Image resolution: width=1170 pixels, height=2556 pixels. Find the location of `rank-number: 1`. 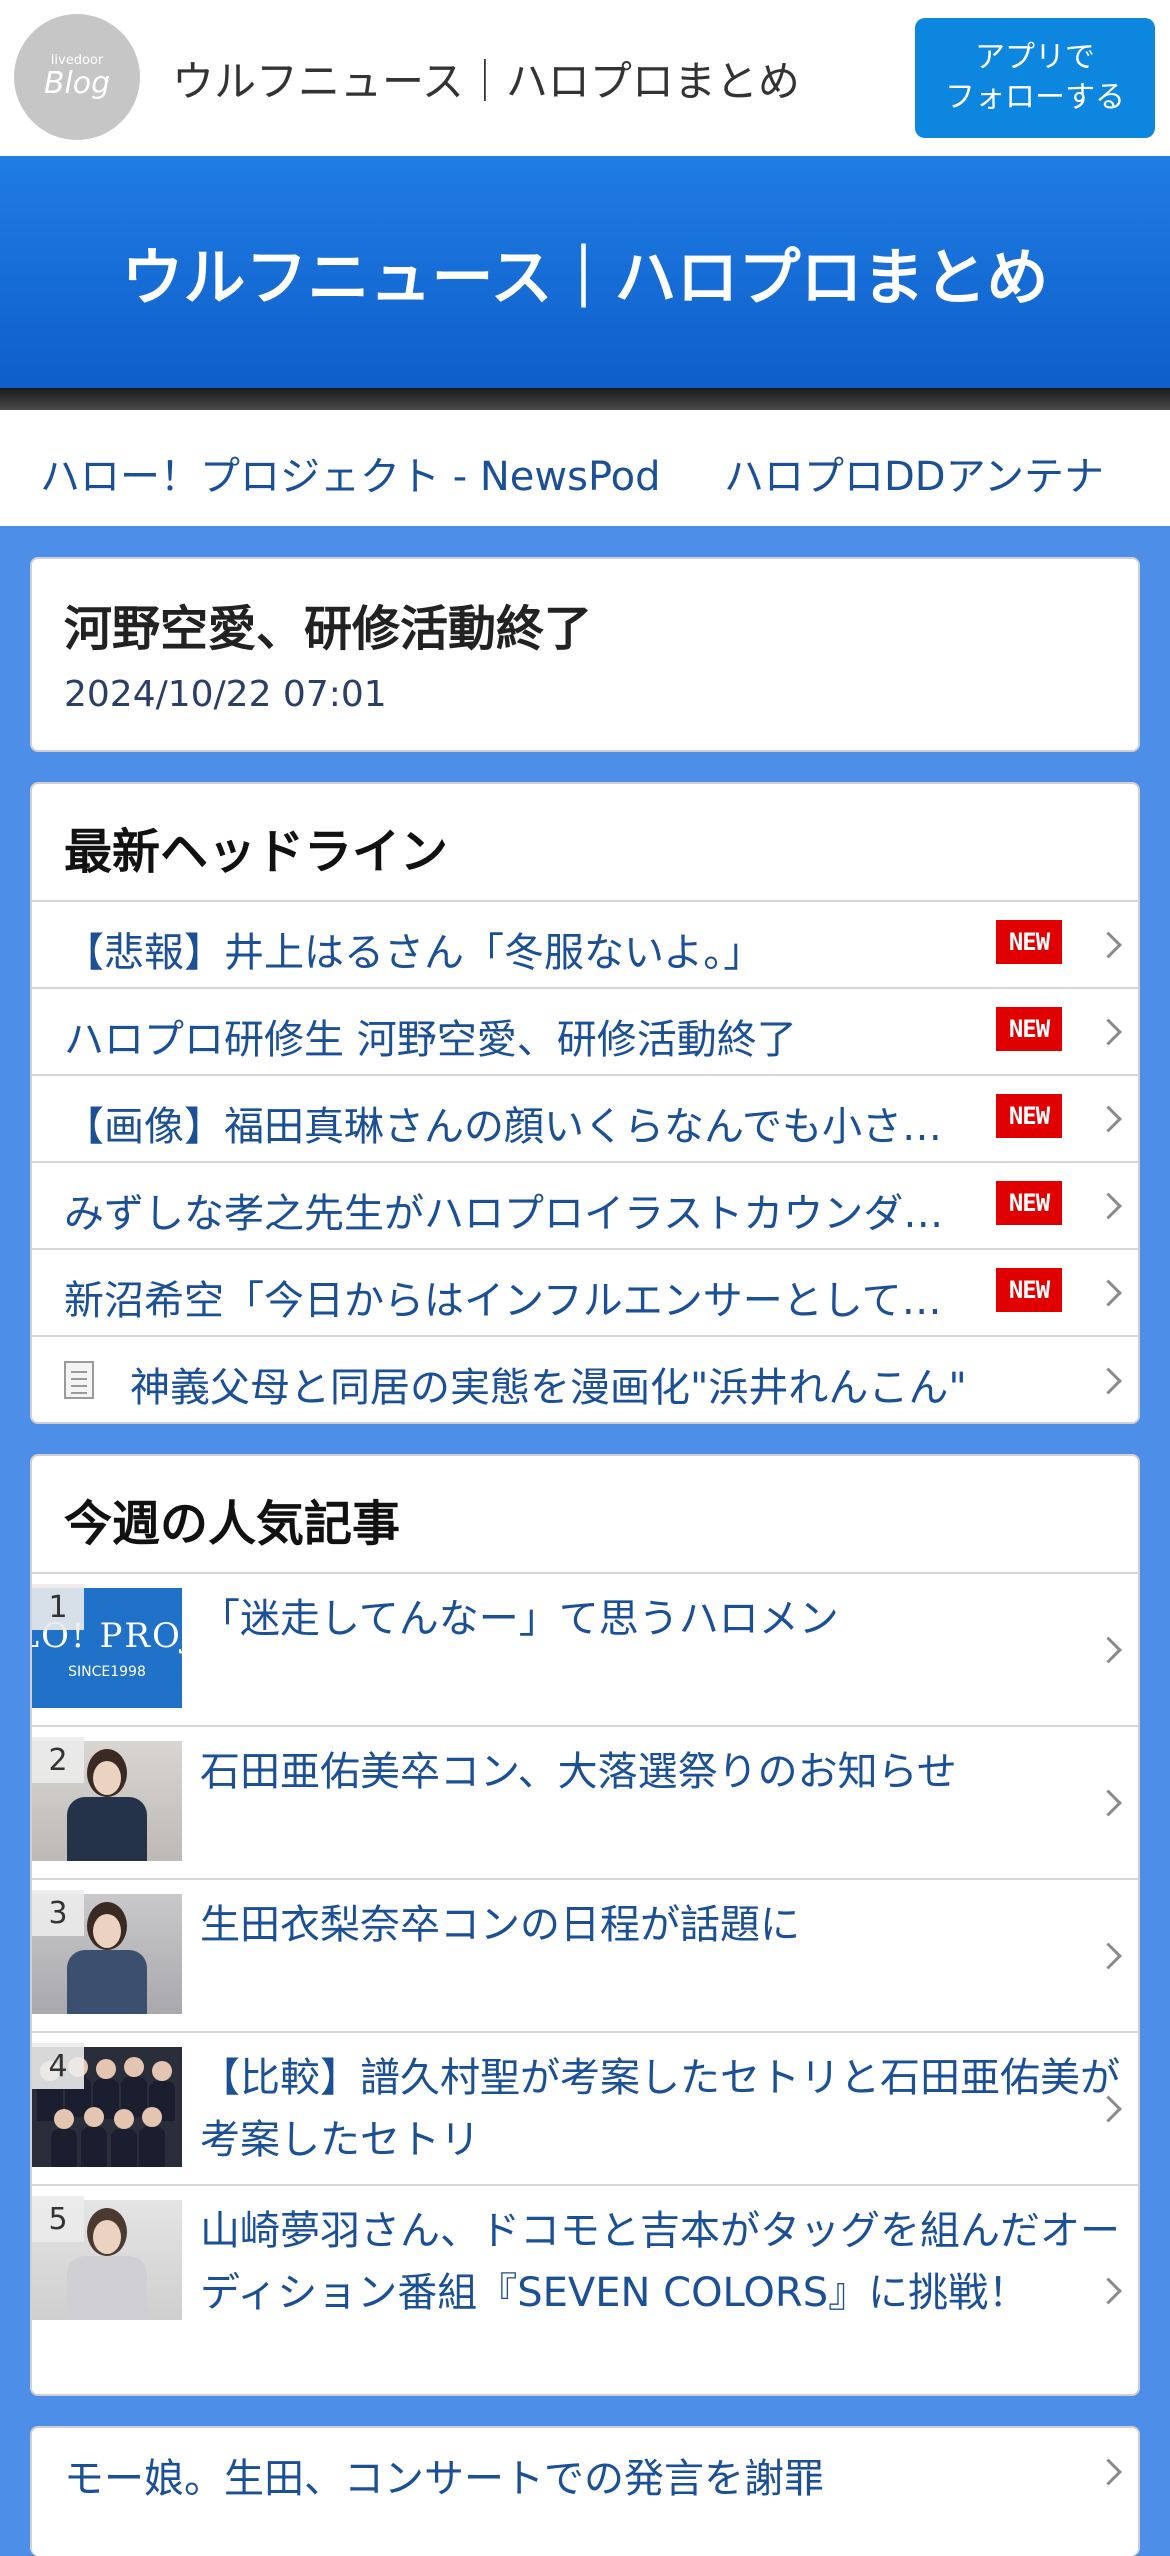

rank-number: 1 is located at coordinates (58, 1607).